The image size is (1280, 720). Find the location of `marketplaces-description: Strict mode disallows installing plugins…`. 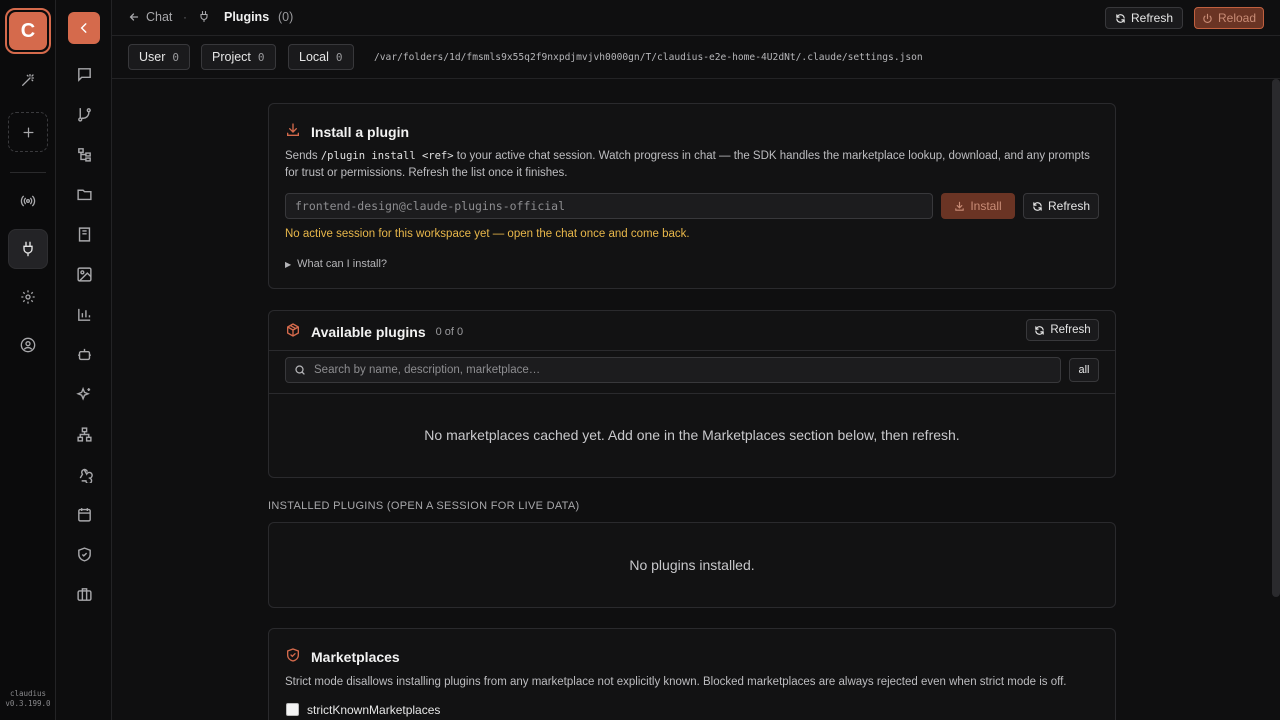

marketplaces-description: Strict mode disallows installing plugins… is located at coordinates (676, 682).